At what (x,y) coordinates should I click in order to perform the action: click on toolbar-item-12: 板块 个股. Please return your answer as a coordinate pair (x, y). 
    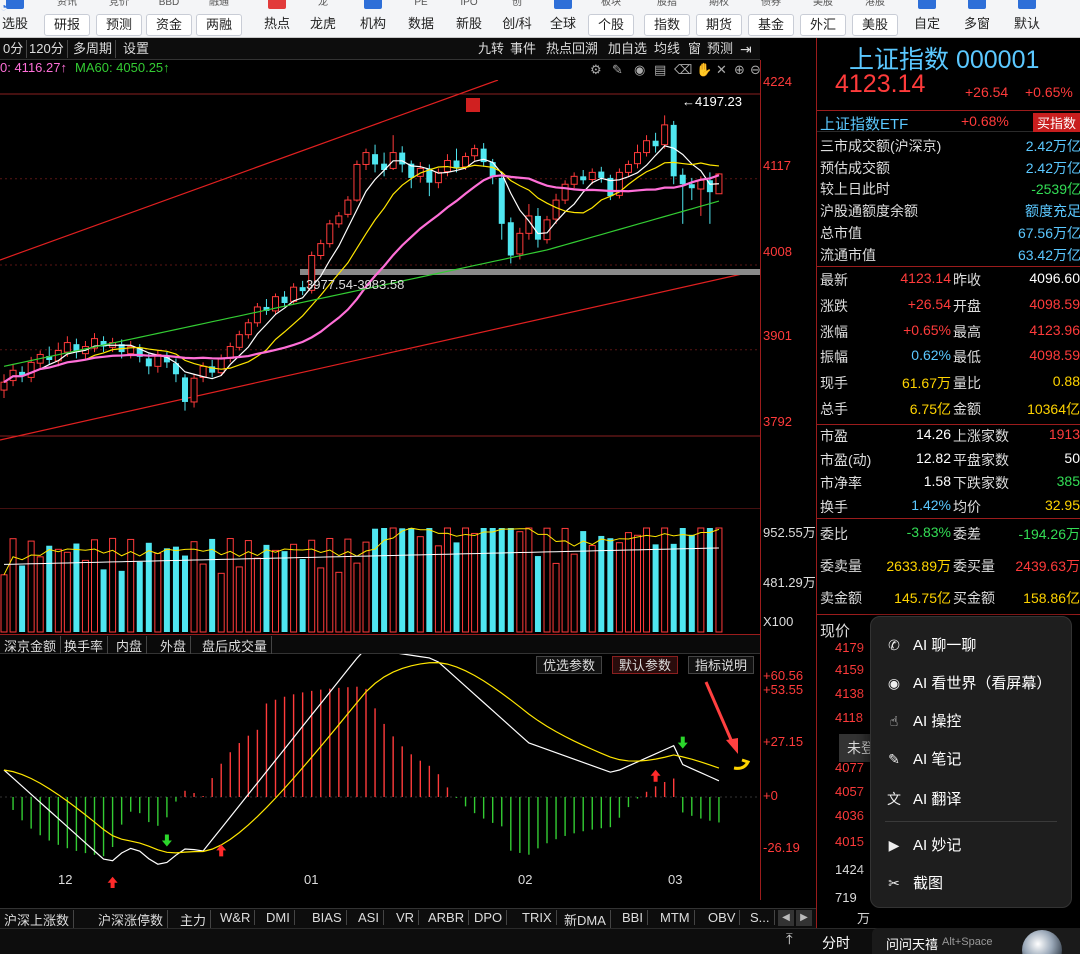
    Looking at the image, I should click on (611, 19).